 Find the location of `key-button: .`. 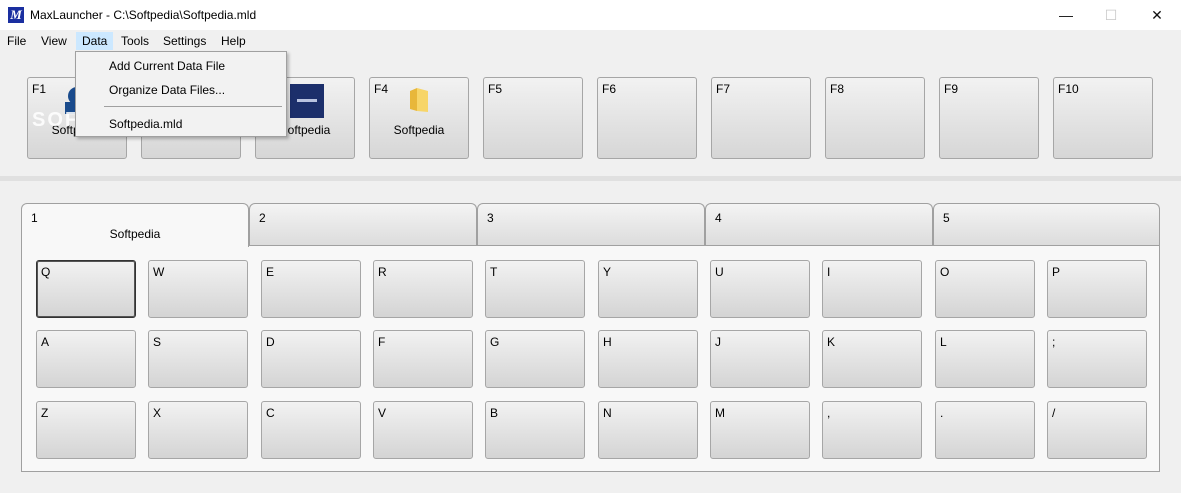

key-button: . is located at coordinates (985, 430).